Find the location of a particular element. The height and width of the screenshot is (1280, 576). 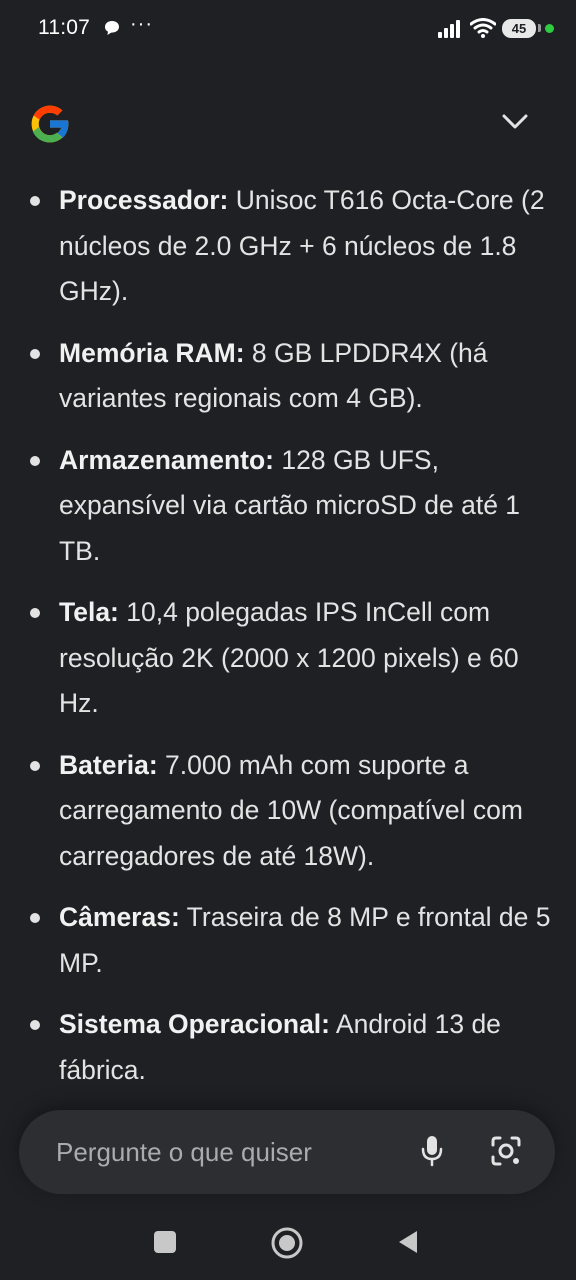

home-icon is located at coordinates (287, 1245).